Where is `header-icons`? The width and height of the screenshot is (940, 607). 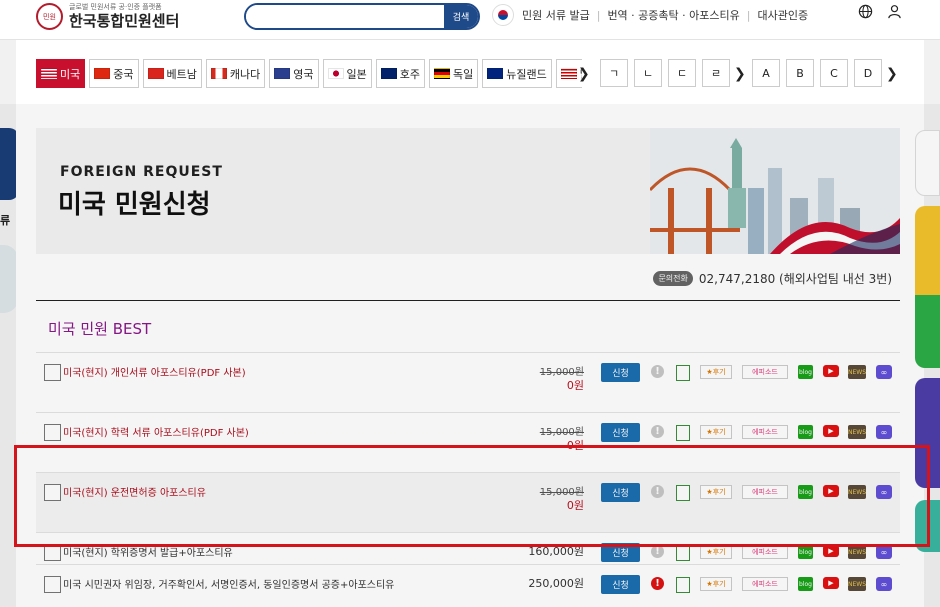
header-icons is located at coordinates (880, 11).